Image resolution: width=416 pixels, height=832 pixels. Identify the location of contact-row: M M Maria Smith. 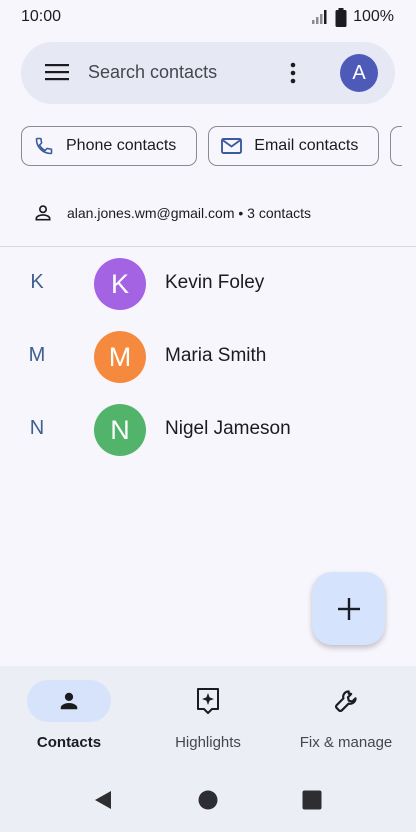
(208, 358).